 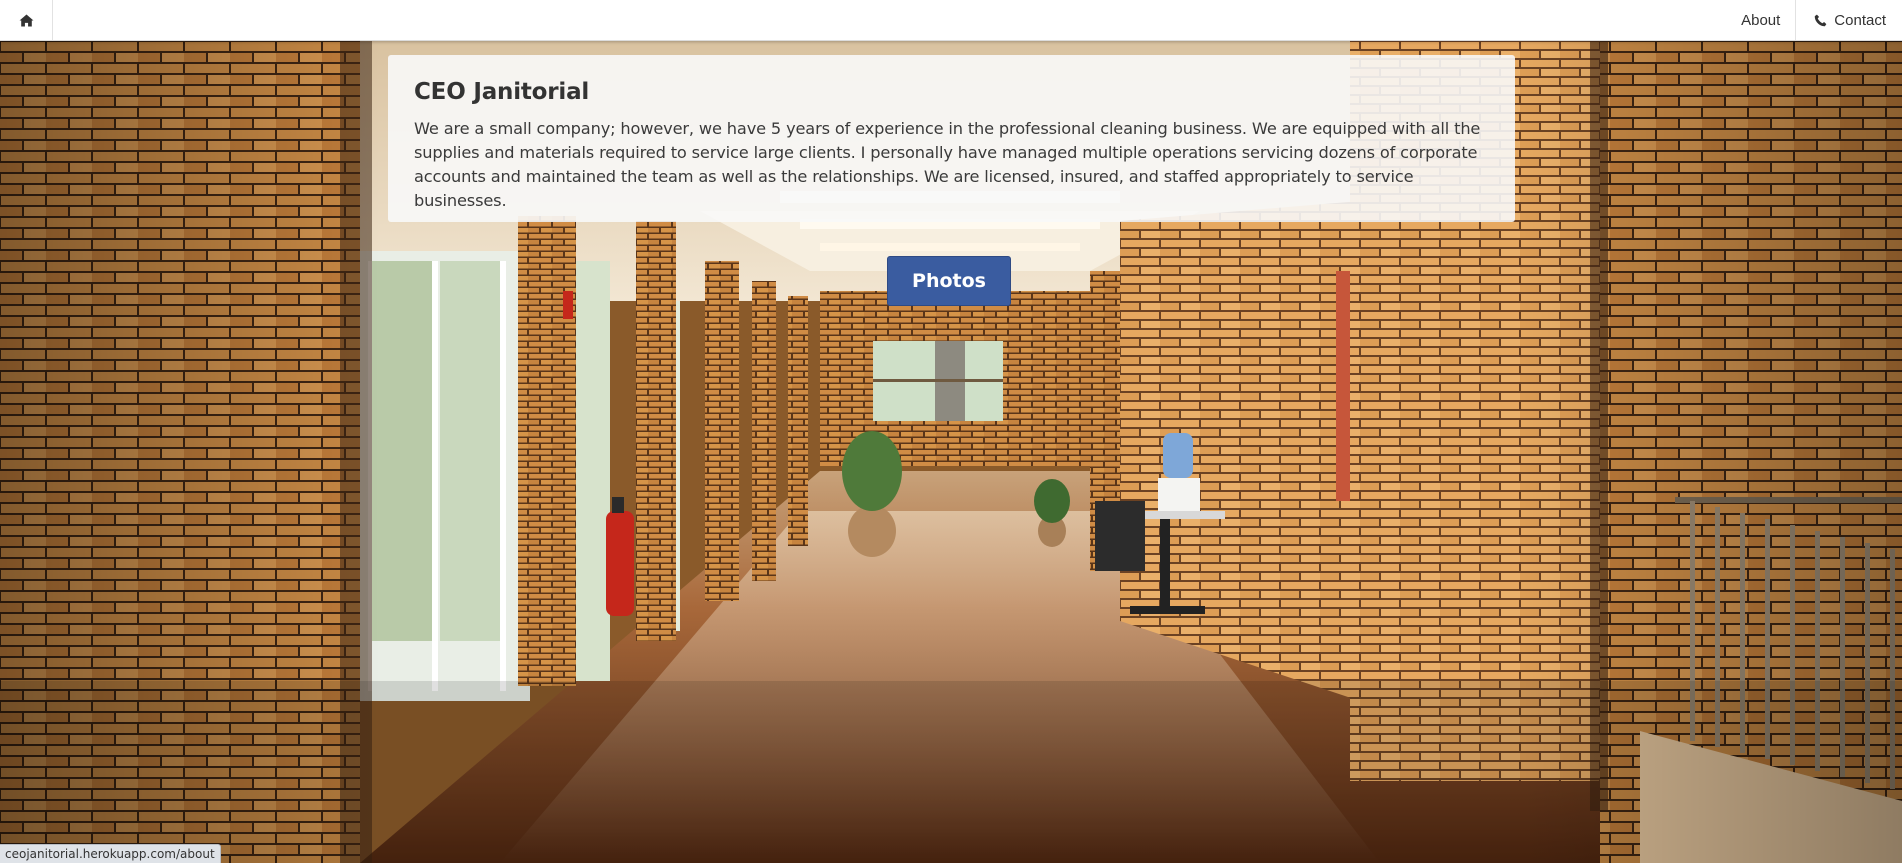 What do you see at coordinates (1821, 20) in the screenshot?
I see `phone-icon` at bounding box center [1821, 20].